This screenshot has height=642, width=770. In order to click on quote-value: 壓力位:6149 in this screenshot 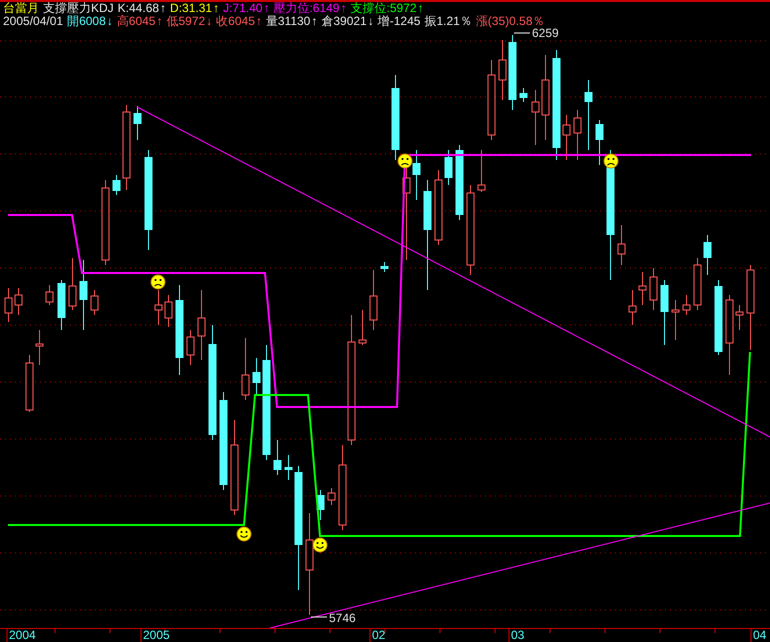, I will do `click(306, 8)`.